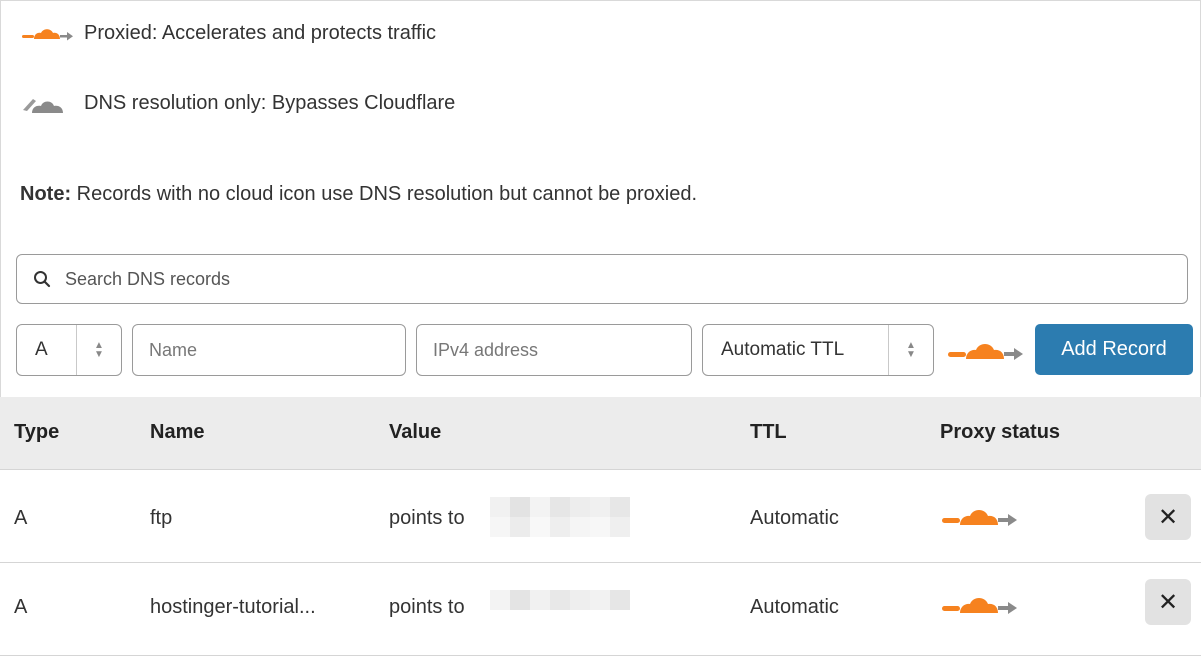 Image resolution: width=1201 pixels, height=656 pixels. I want to click on search-box, so click(602, 279).